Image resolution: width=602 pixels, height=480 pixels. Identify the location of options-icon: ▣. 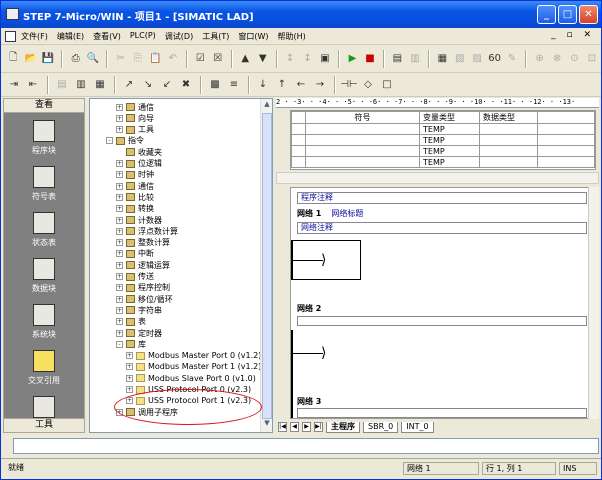
(325, 59).